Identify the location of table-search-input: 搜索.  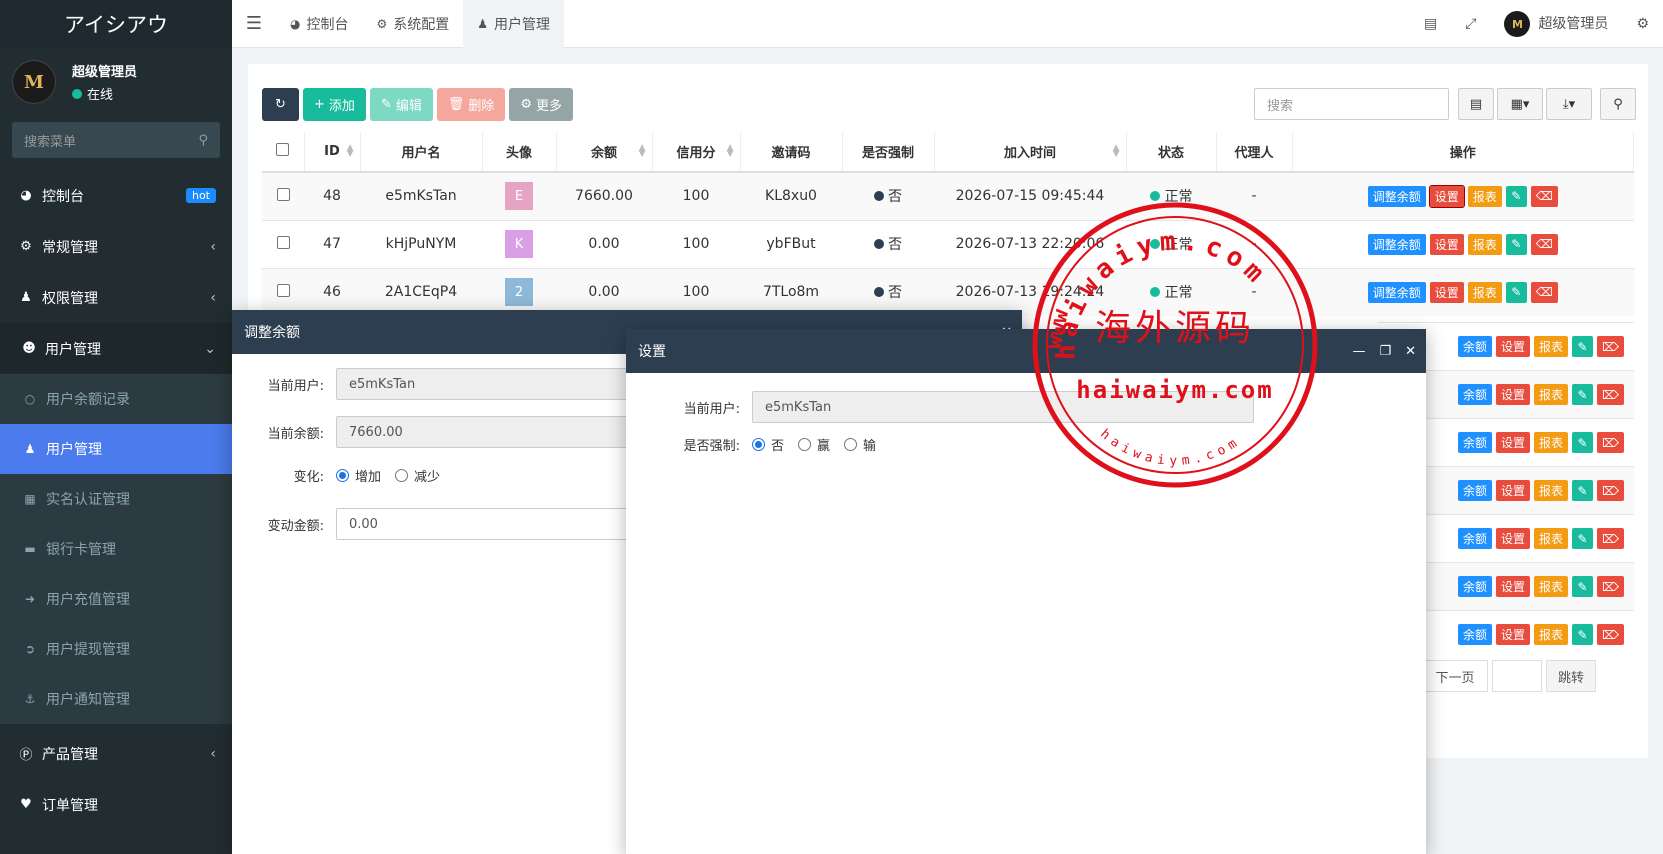
(1351, 104).